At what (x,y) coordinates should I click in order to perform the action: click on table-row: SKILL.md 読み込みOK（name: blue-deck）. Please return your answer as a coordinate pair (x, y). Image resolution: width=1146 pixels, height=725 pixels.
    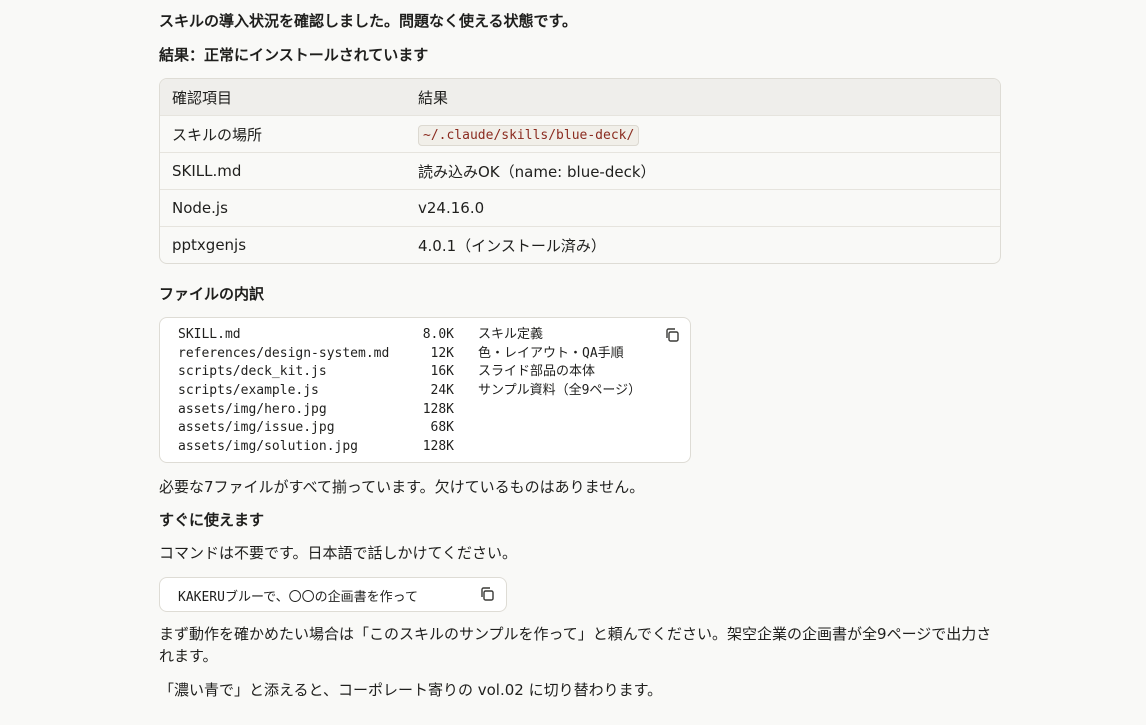
    Looking at the image, I should click on (580, 170).